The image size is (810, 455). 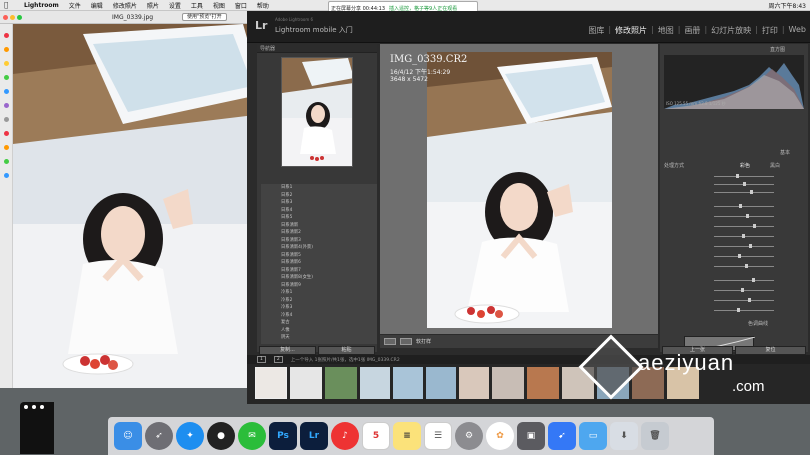 I want to click on module-library: 图库, so click(x=596, y=30).